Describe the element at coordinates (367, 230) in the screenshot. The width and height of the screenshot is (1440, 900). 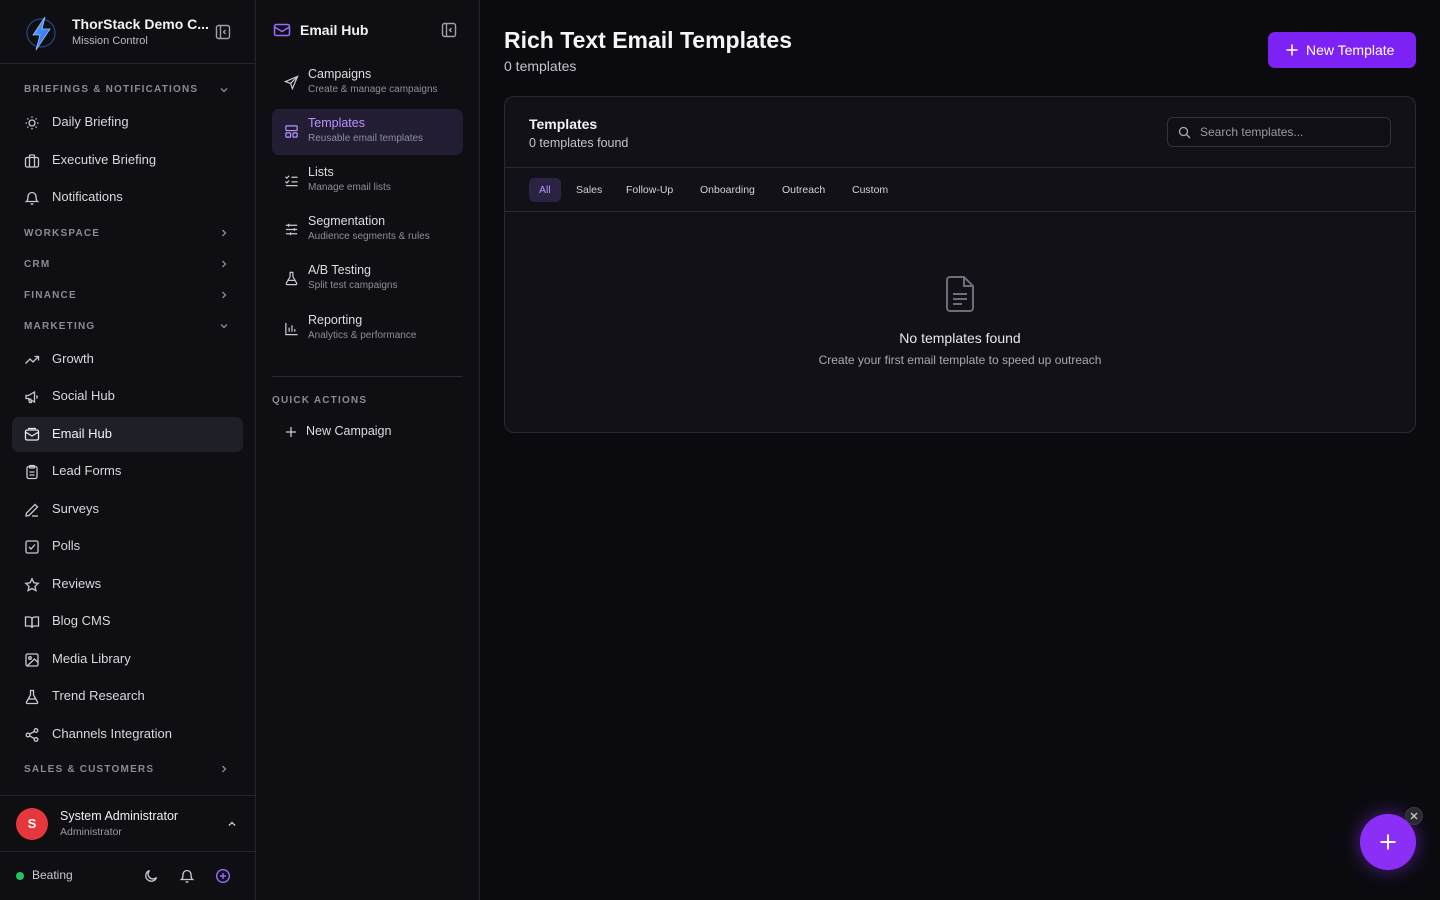
I see `subnav-item-segmentation: Segmentation Audience segments & rules` at that location.